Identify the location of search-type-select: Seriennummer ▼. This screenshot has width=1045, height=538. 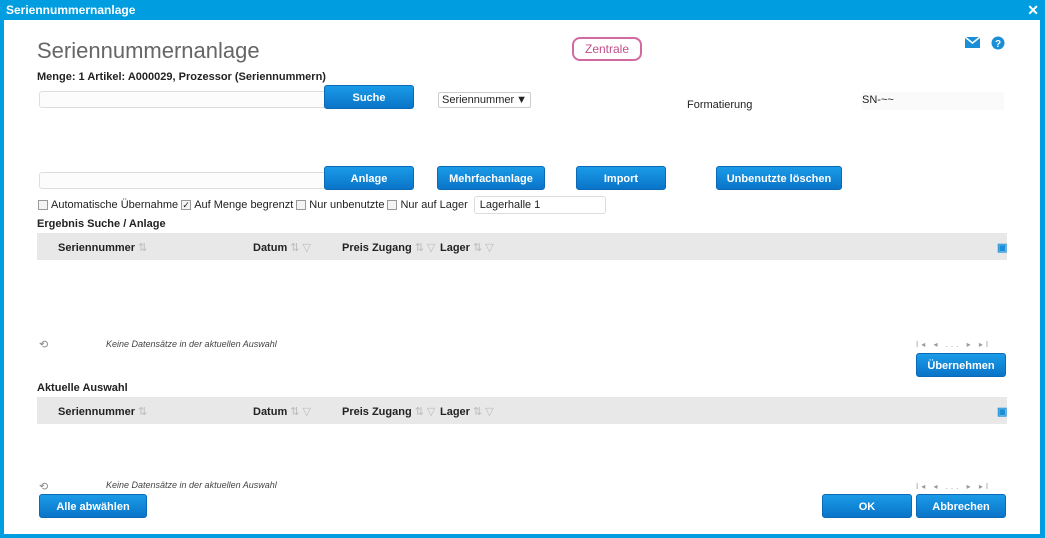
(484, 100).